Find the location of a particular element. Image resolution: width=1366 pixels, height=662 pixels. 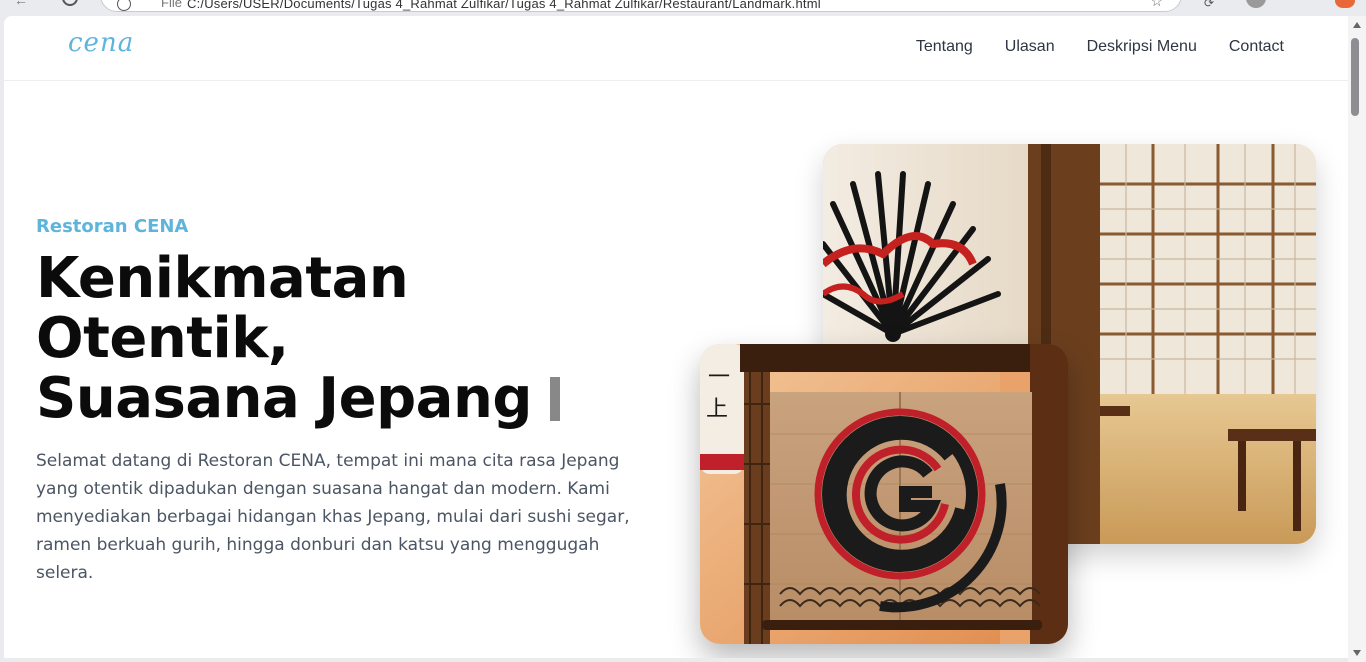

nav-link-tentang: Tentang is located at coordinates (944, 47).